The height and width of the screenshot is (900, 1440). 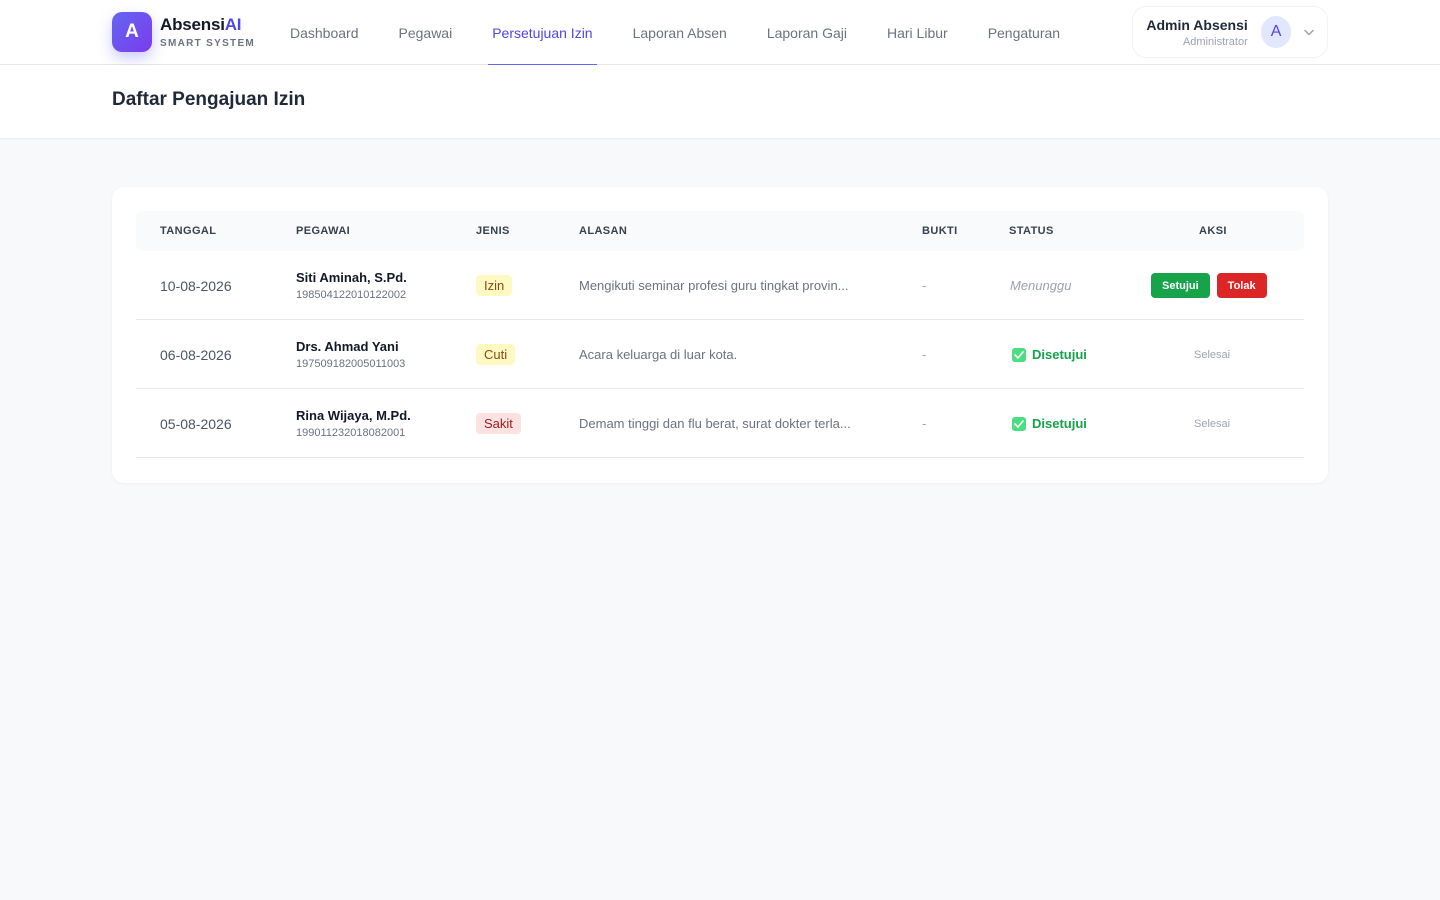 I want to click on col-header-alasan: ALASAN, so click(x=603, y=231).